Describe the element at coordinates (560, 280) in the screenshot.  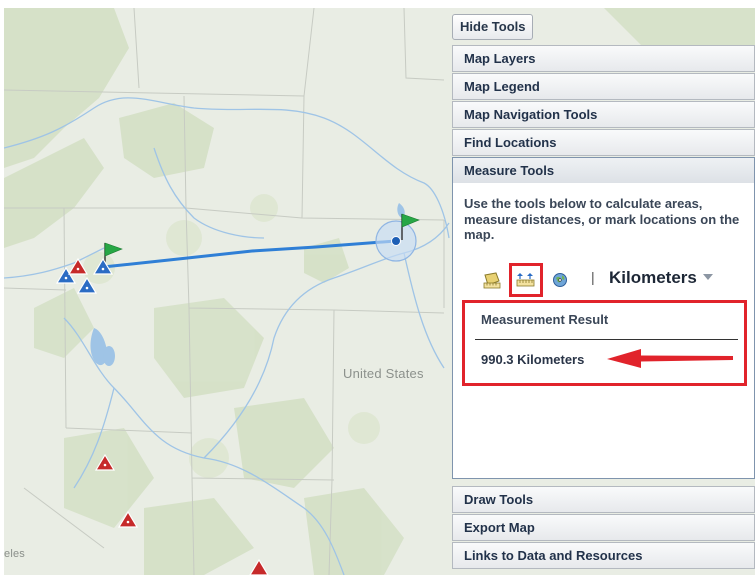
I see `location-globe-icon` at that location.